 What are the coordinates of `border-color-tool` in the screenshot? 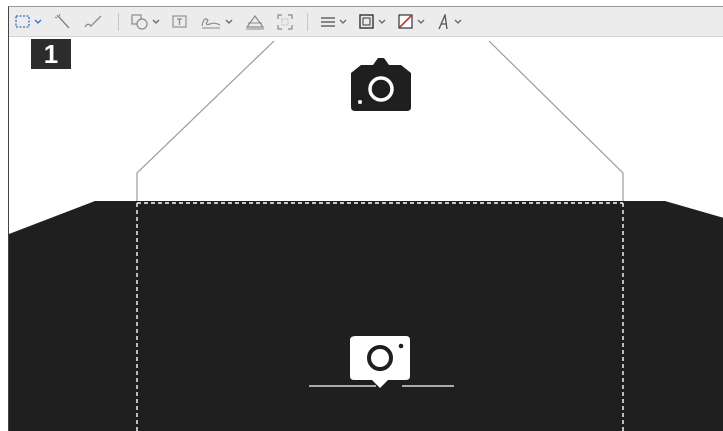 It's located at (372, 22).